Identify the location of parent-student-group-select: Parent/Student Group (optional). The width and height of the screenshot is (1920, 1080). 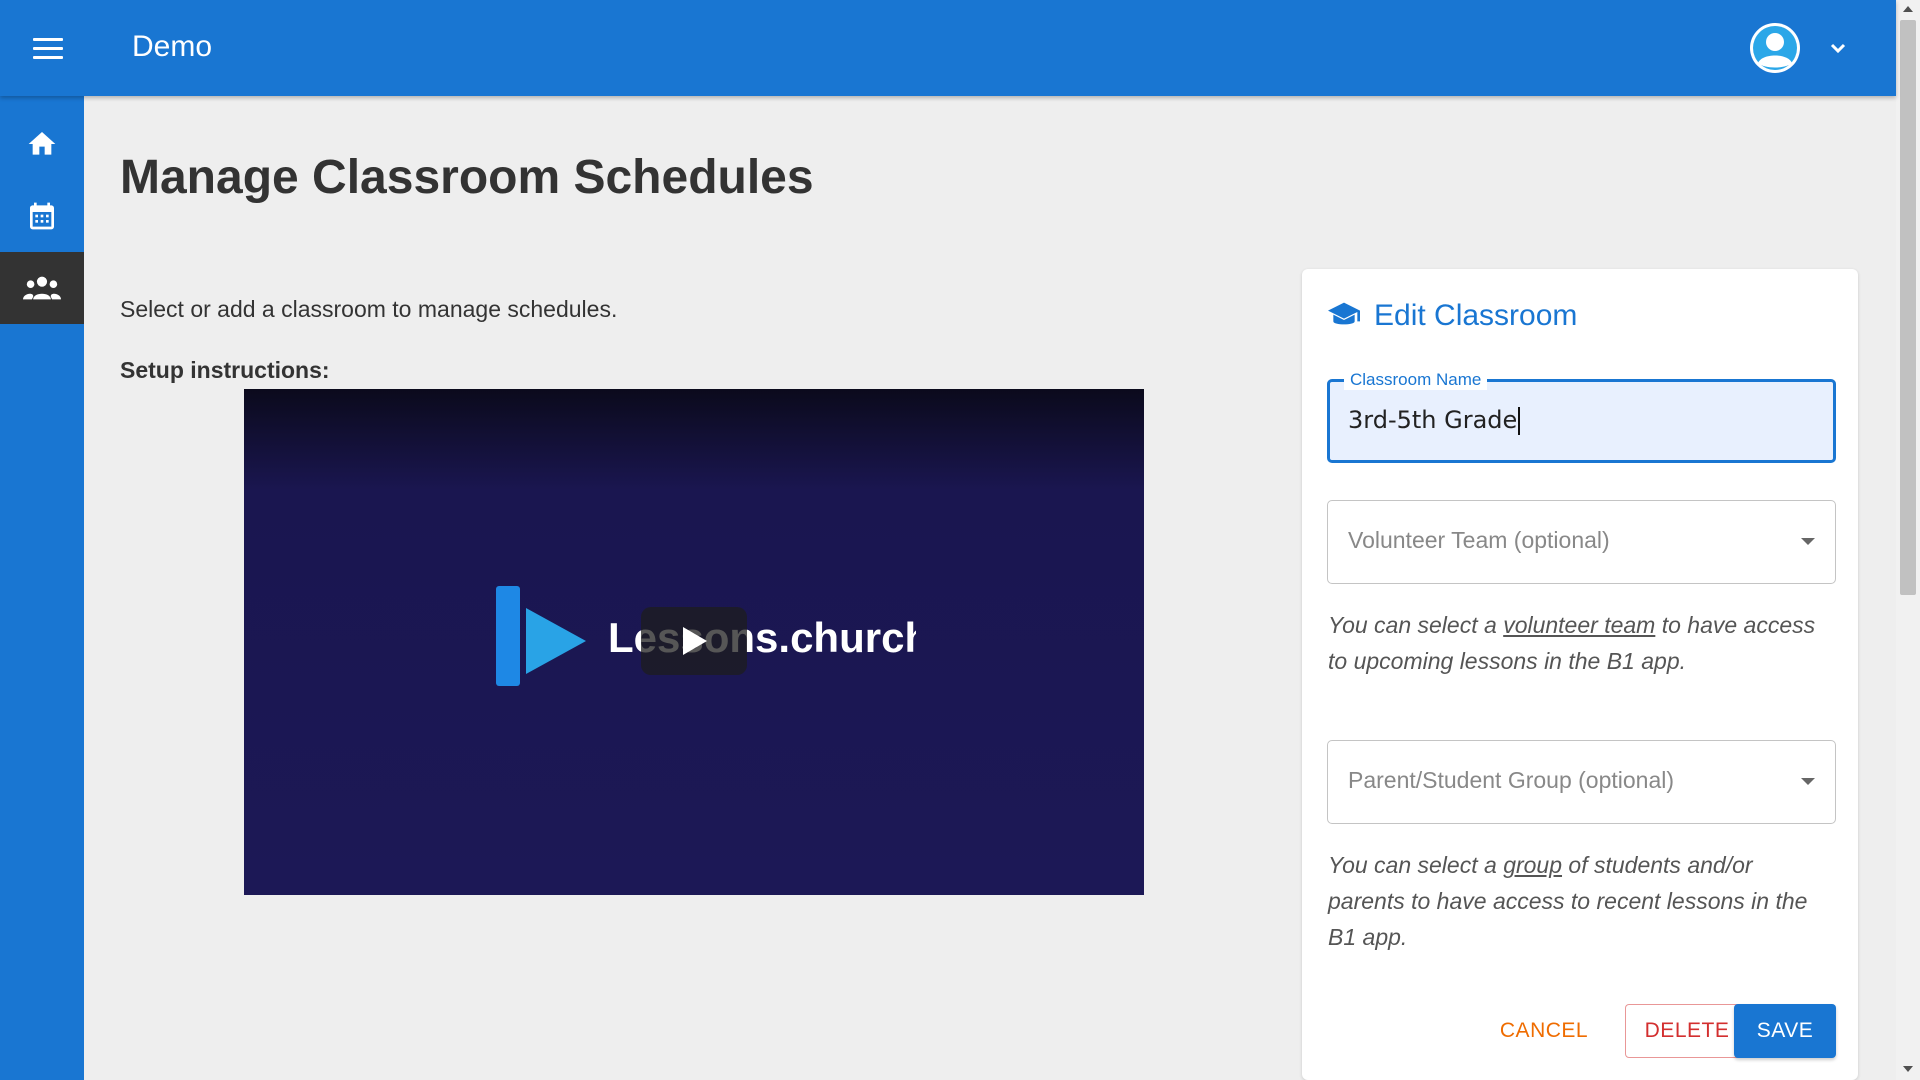
(1581, 782).